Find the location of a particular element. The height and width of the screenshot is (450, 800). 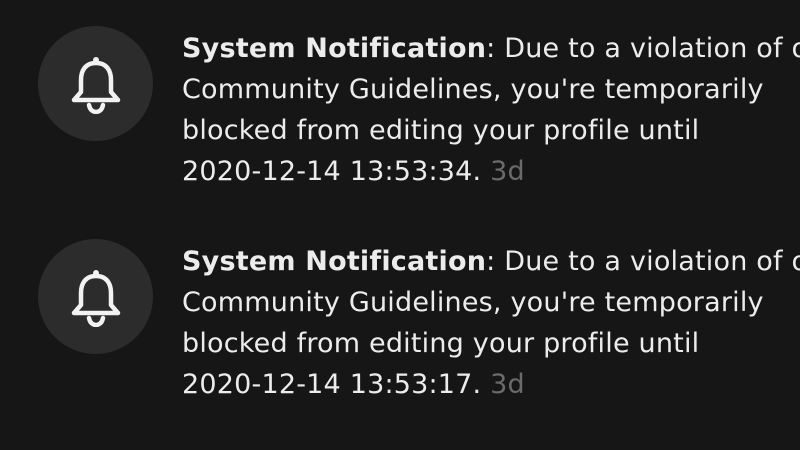

notification-line: 2020-12-14 13:53:34. 3d is located at coordinates (491, 171).